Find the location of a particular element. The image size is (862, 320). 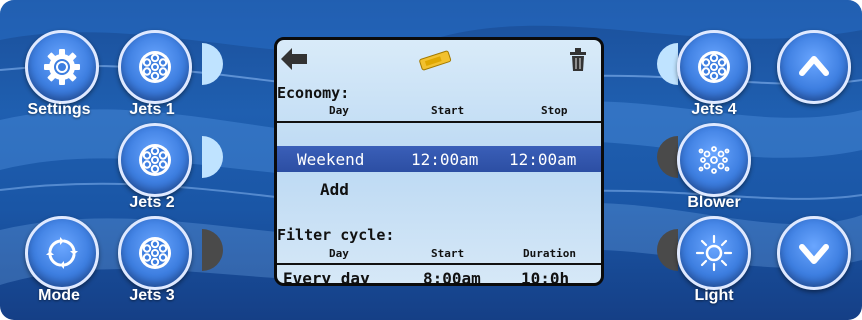

economy-col-stop: Stop is located at coordinates (554, 110).